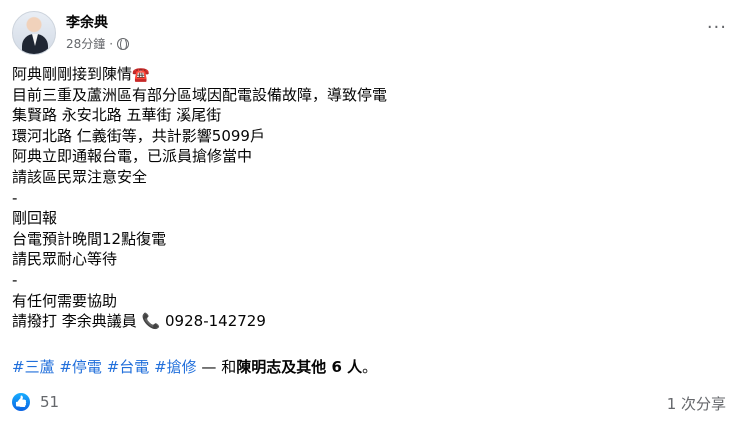 This screenshot has width=739, height=425. I want to click on post-meta: 28分鐘 ·, so click(98, 43).